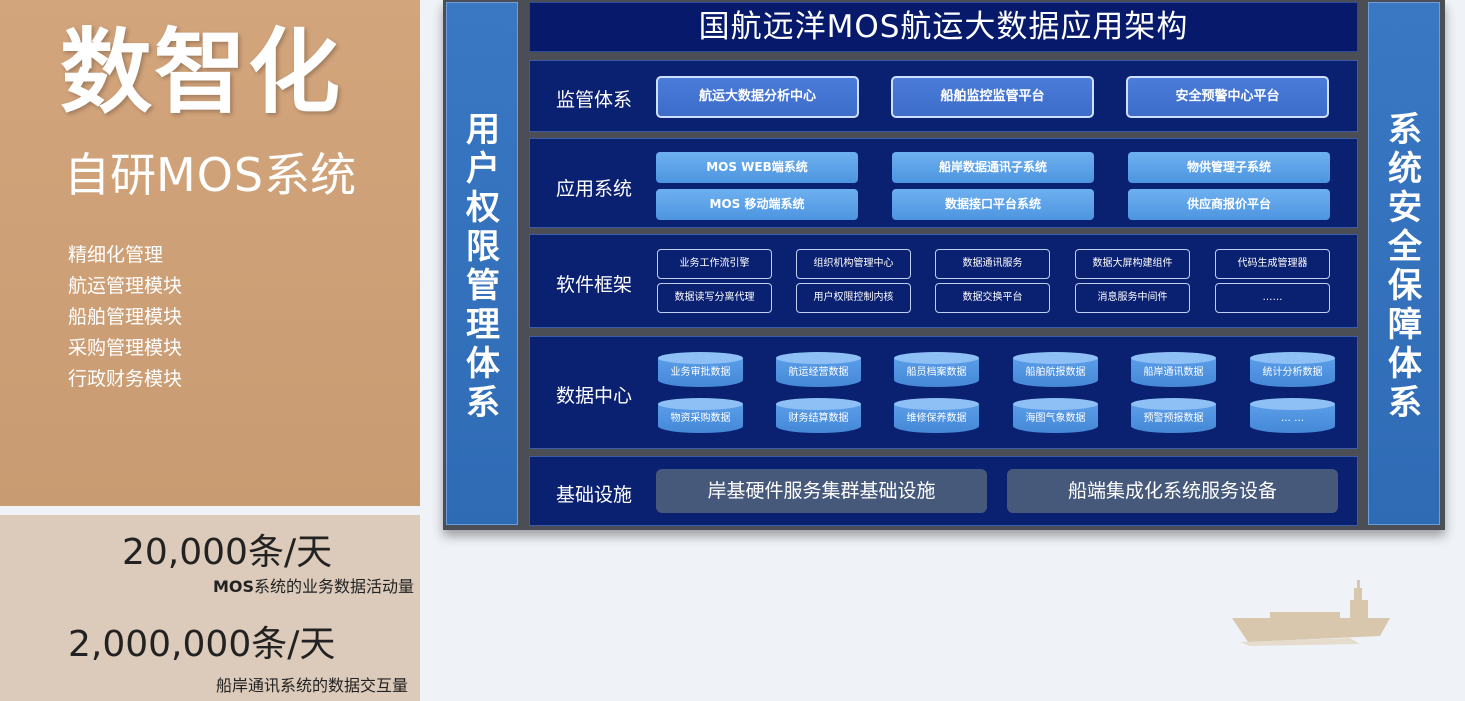  What do you see at coordinates (992, 298) in the screenshot?
I see `framework-item: 数据交换平台` at bounding box center [992, 298].